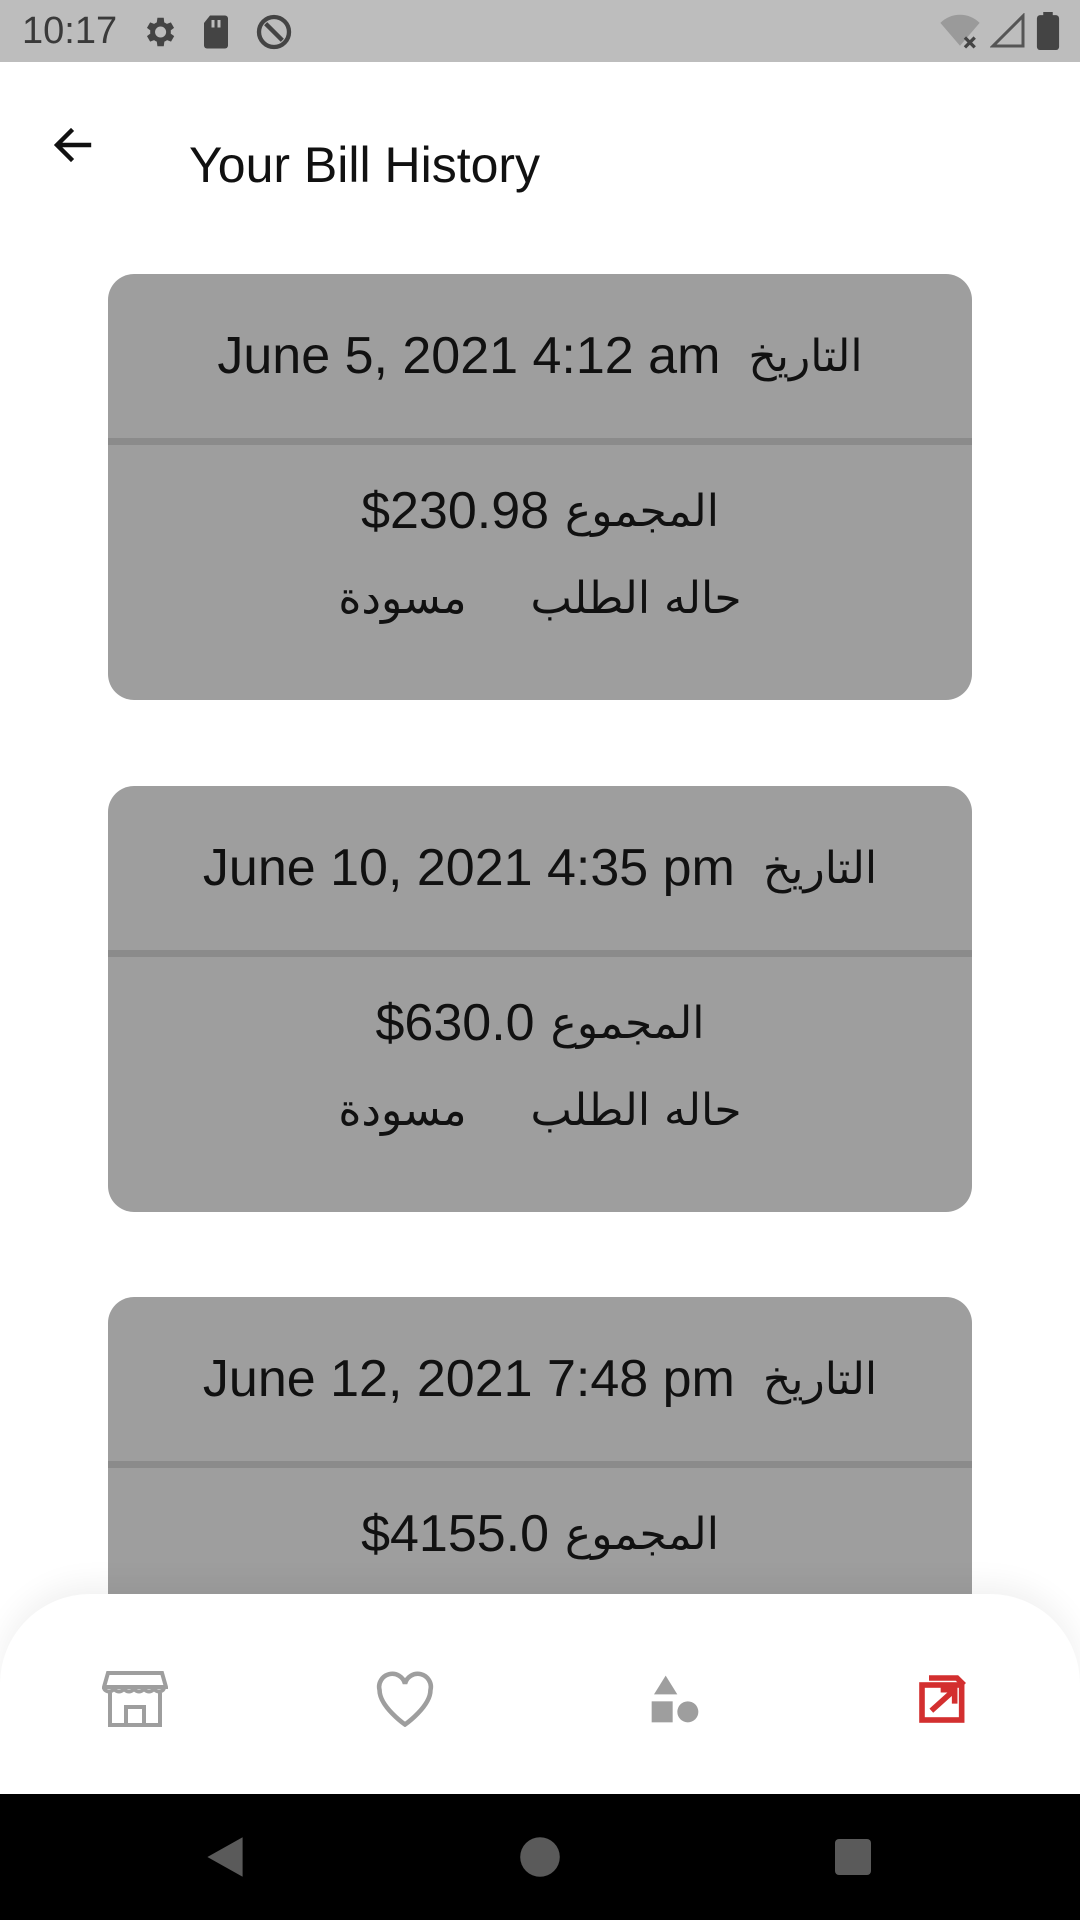 Image resolution: width=1080 pixels, height=1920 pixels. Describe the element at coordinates (365, 165) in the screenshot. I see `page-title: Your Bill History` at that location.